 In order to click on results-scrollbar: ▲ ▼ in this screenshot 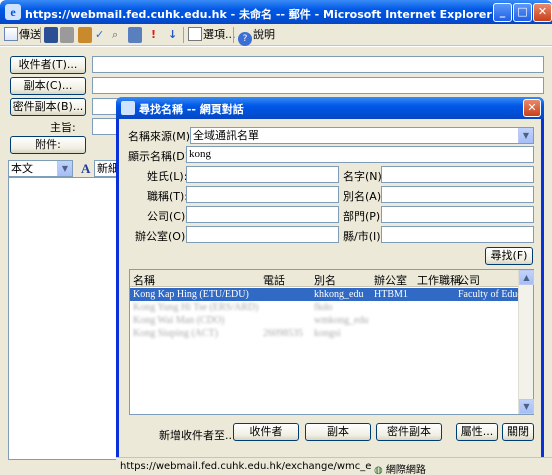, I will do `click(526, 342)`.